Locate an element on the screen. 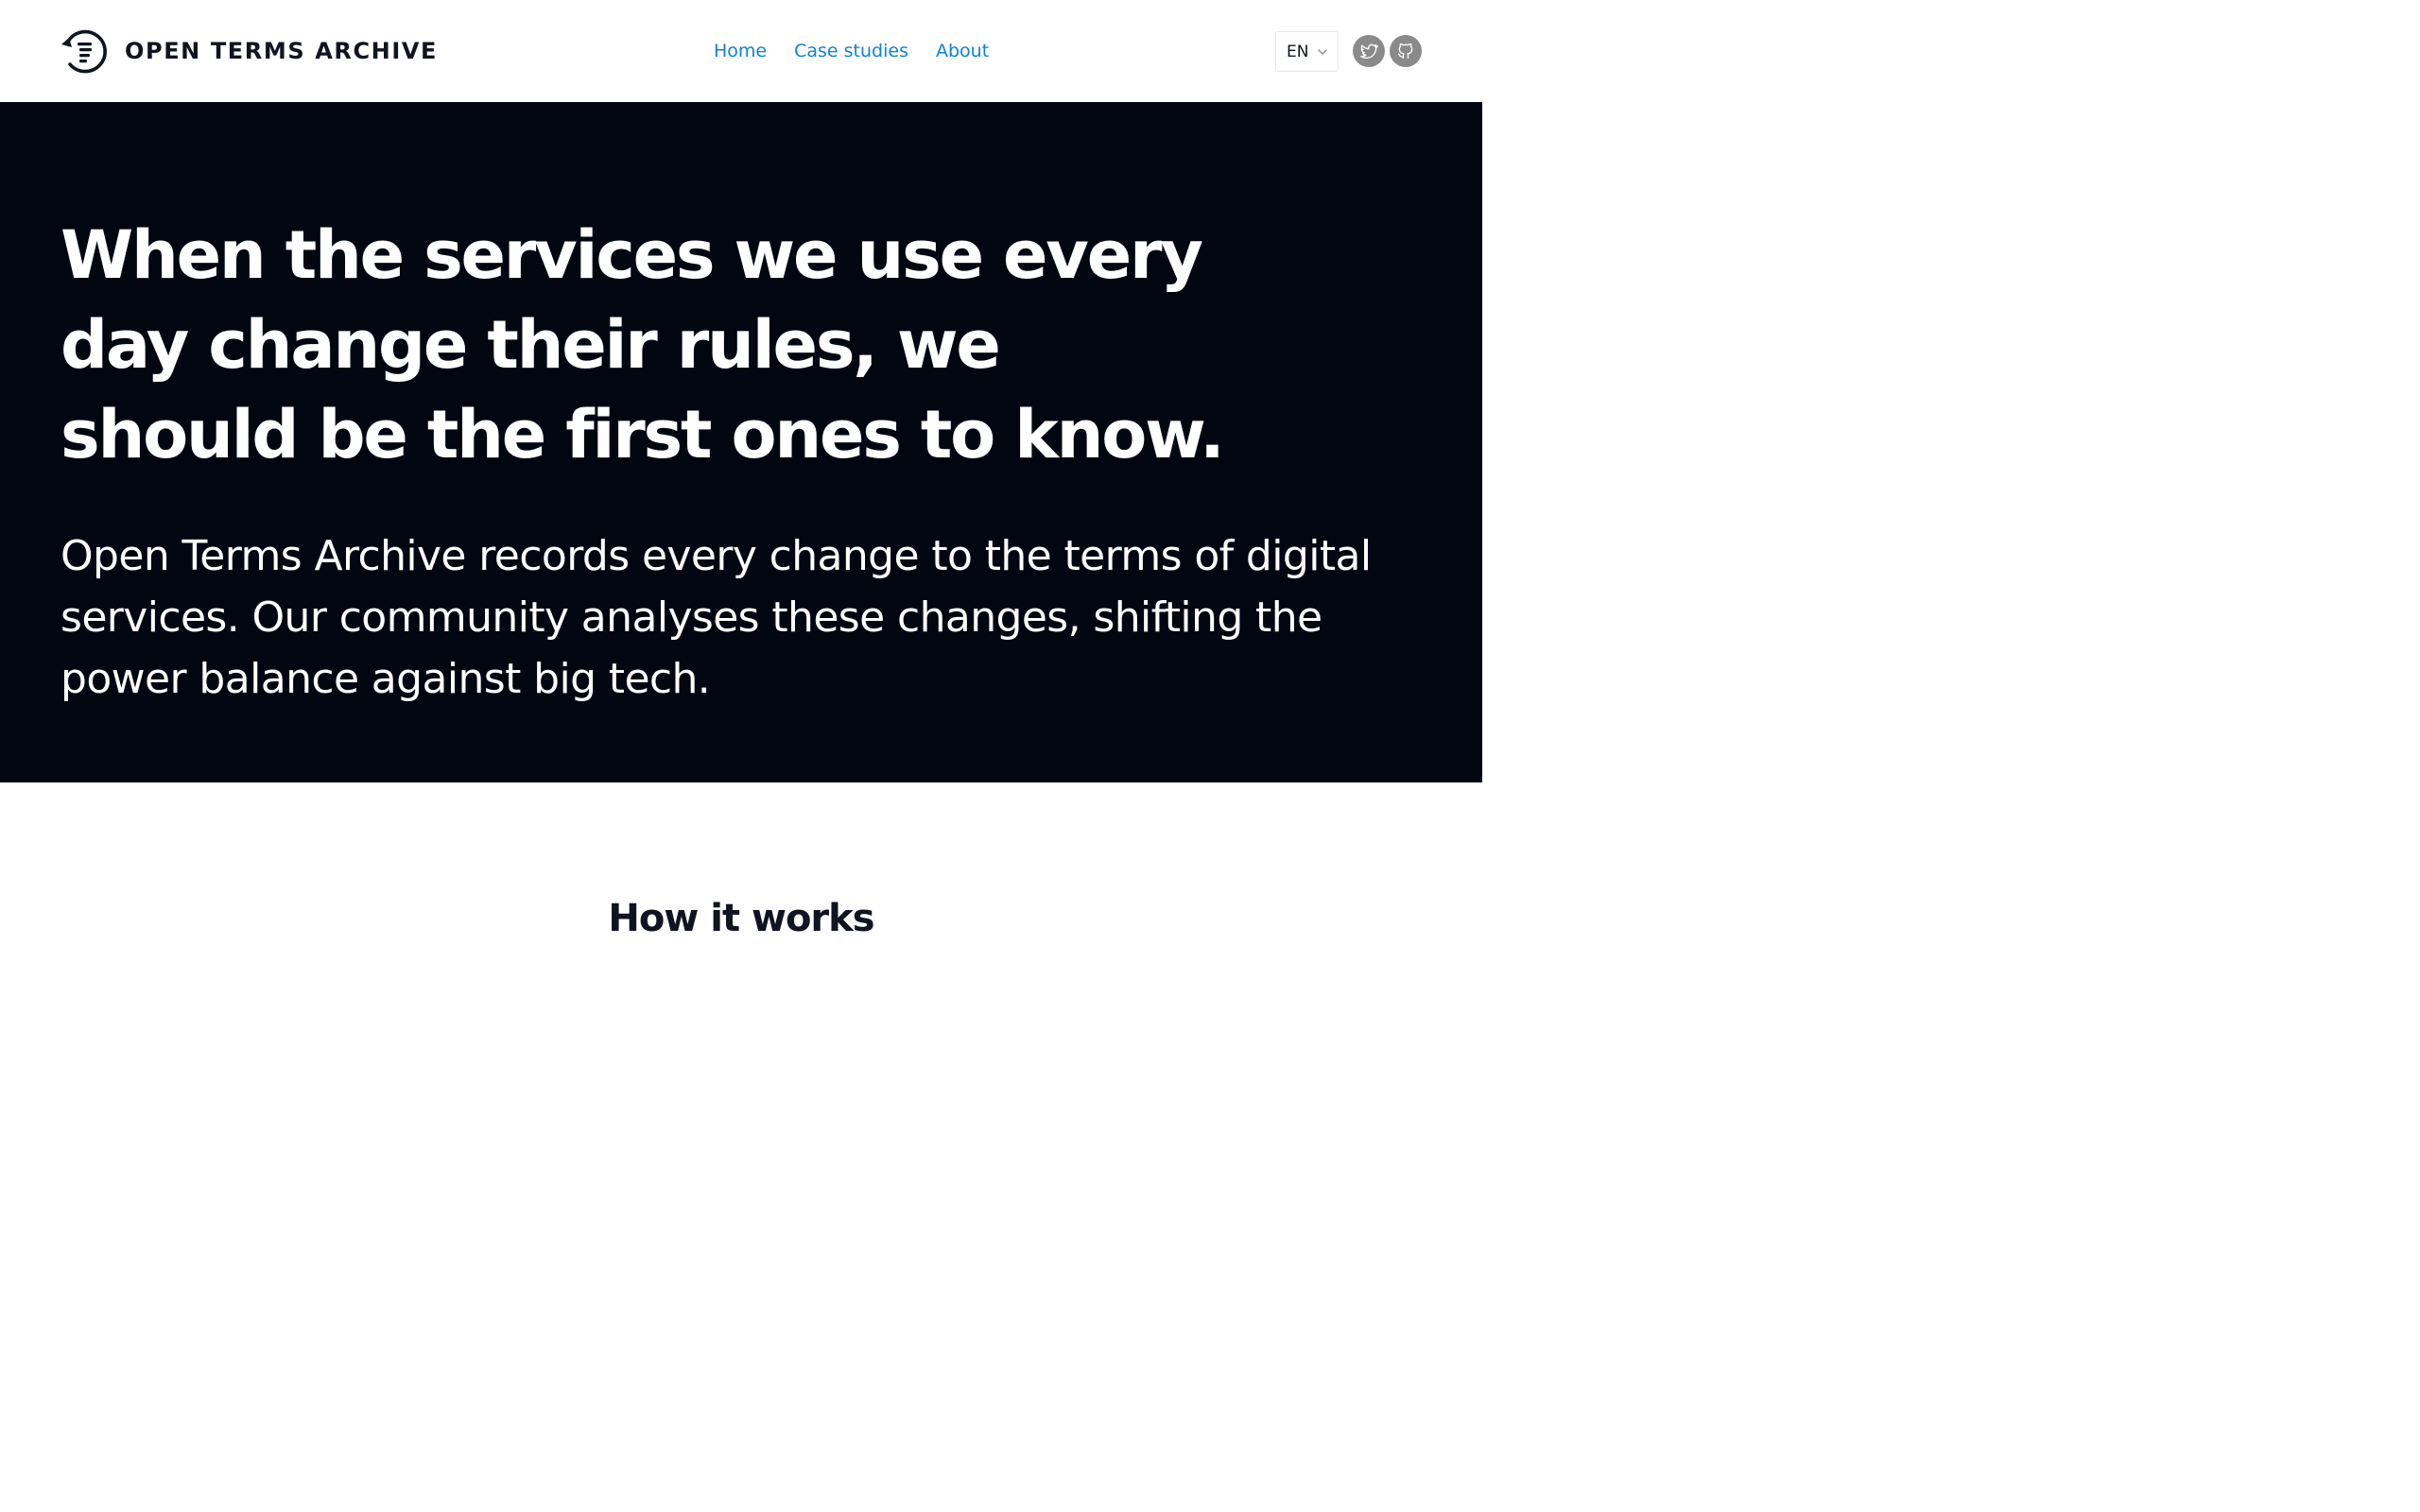 Image resolution: width=2420 pixels, height=1512 pixels. twitter-link is located at coordinates (1369, 51).